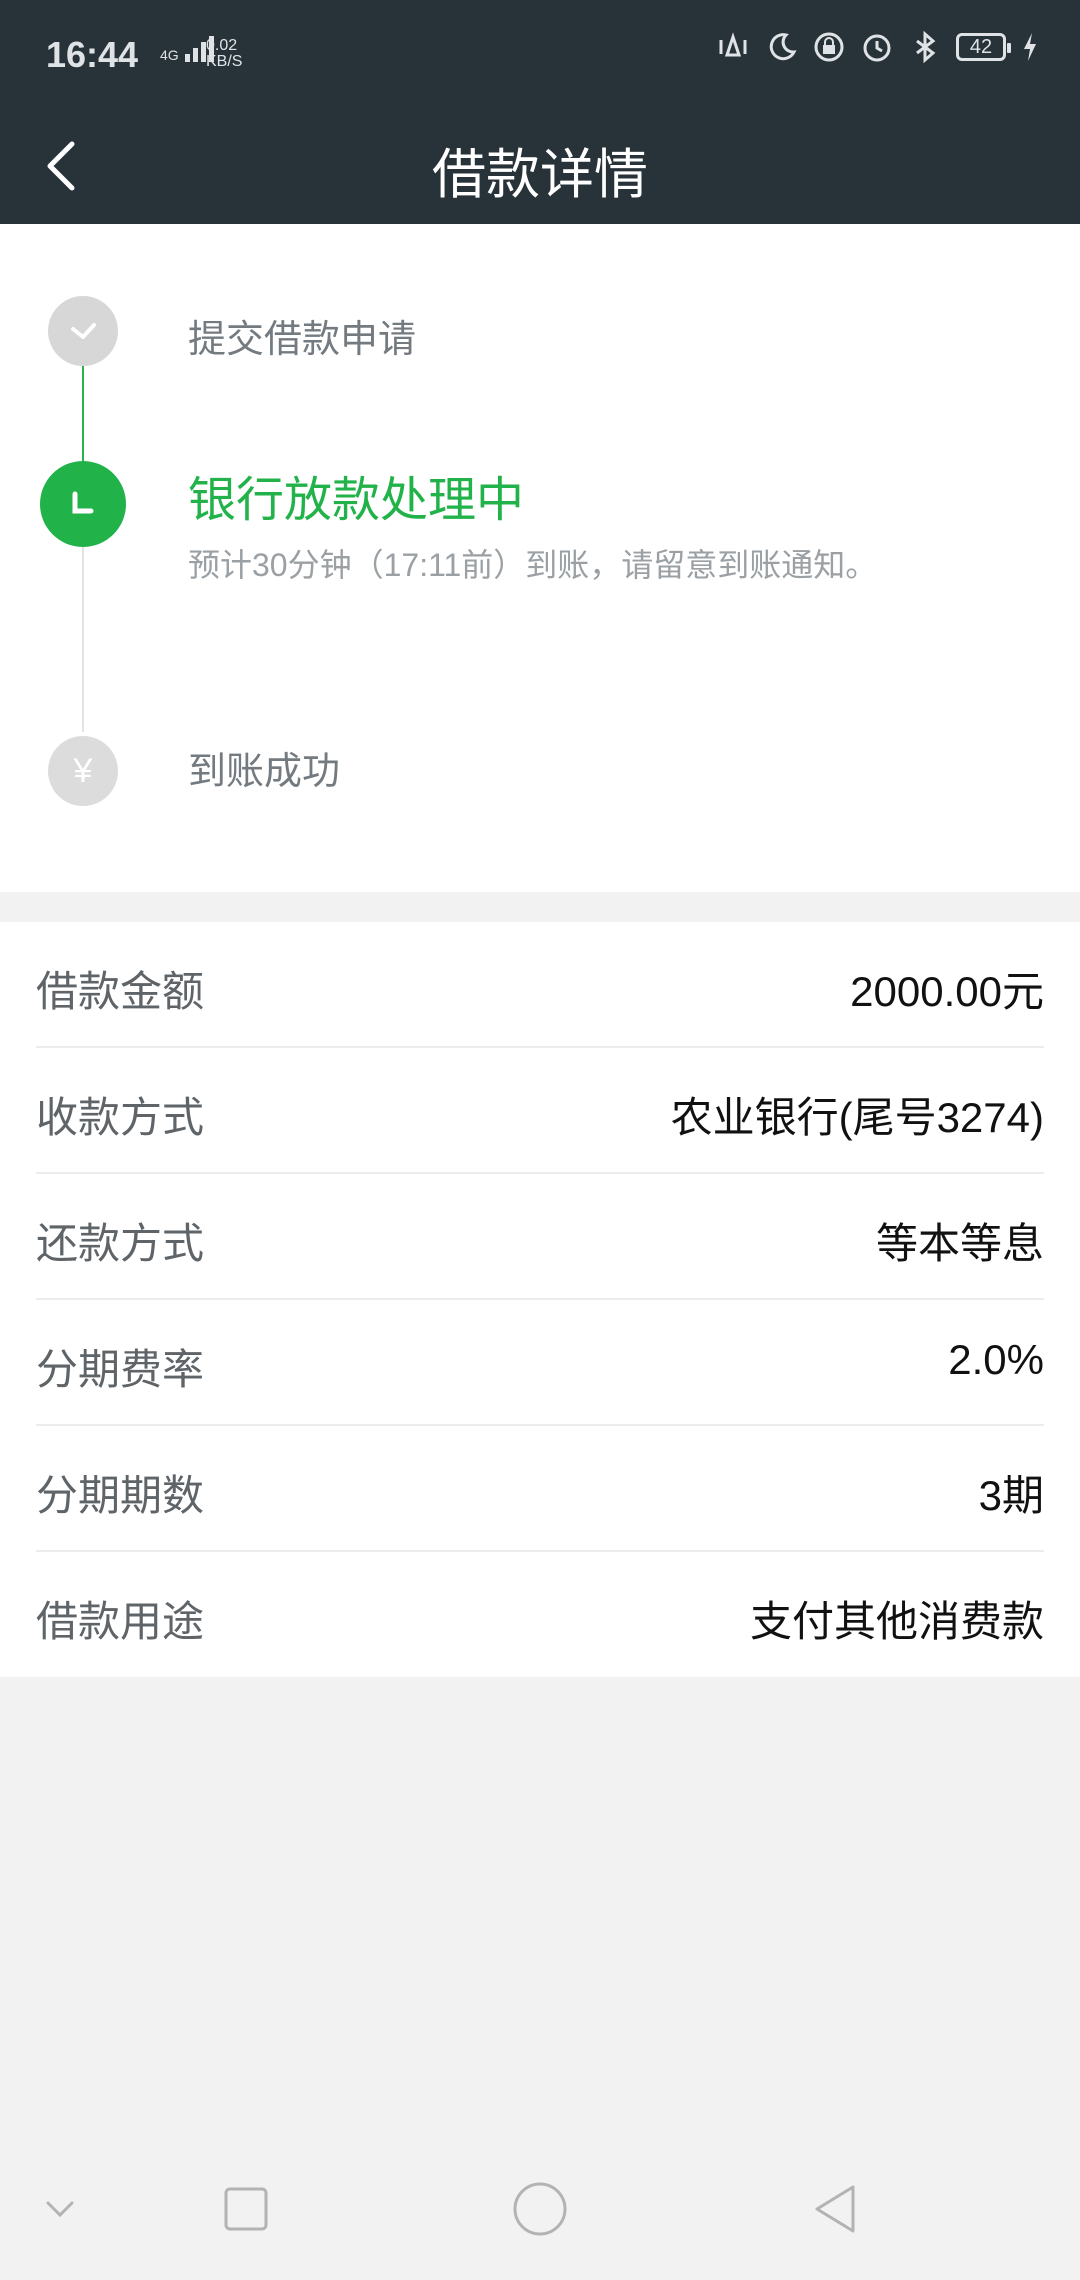 The height and width of the screenshot is (2280, 1080). What do you see at coordinates (540, 985) in the screenshot?
I see `detail-row-amount: 借款金额 2000.00元` at bounding box center [540, 985].